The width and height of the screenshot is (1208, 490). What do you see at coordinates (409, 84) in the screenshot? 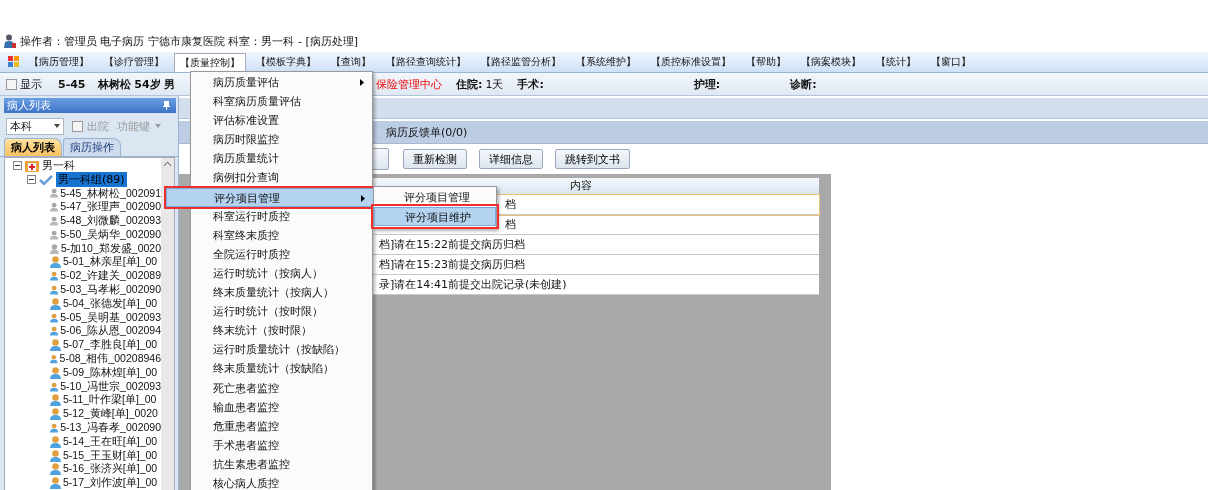
I see `insurance-text: 保险管理中心` at bounding box center [409, 84].